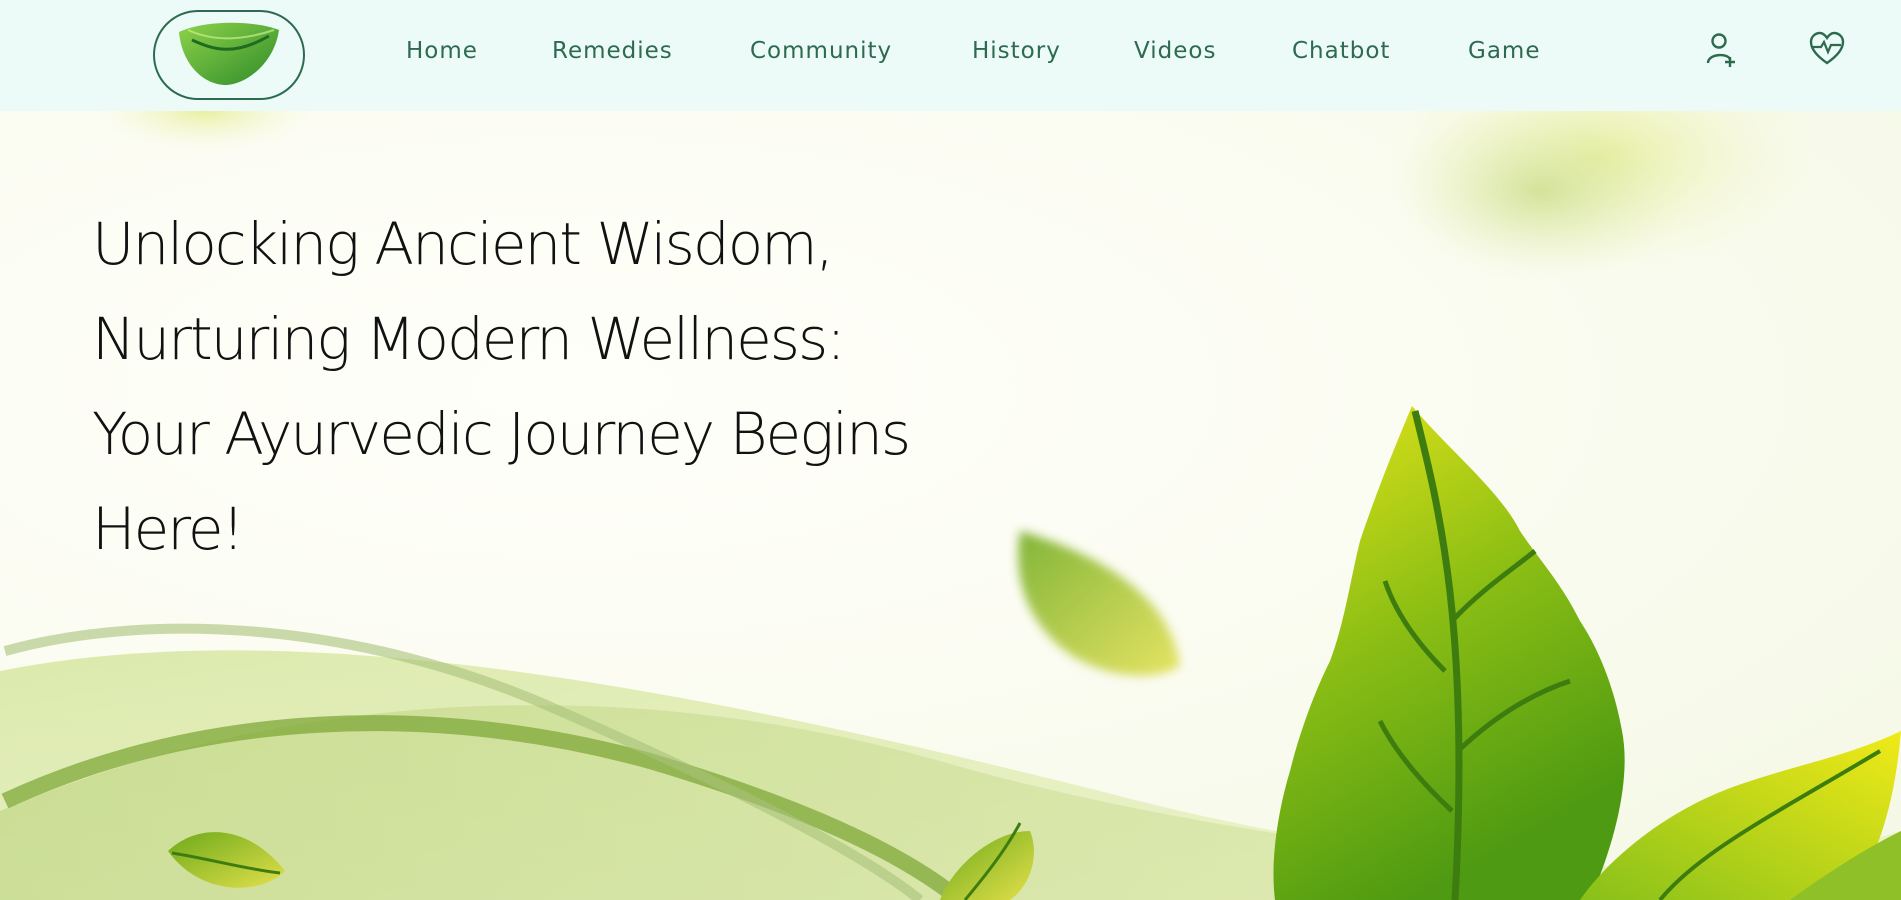  I want to click on nav-remedies: Remedies, so click(612, 51).